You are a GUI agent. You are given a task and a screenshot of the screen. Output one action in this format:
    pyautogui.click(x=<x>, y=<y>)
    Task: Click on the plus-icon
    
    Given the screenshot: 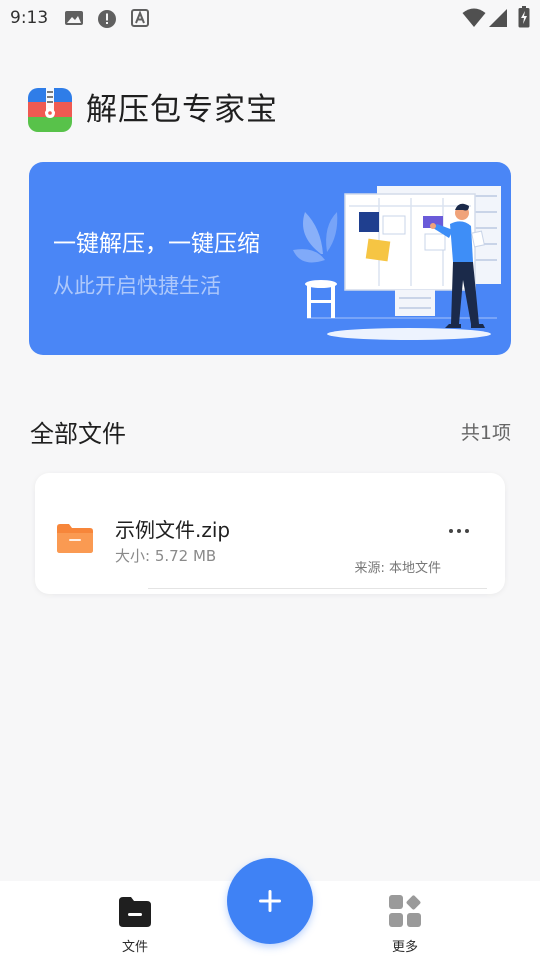 What is the action you would take?
    pyautogui.click(x=270, y=901)
    